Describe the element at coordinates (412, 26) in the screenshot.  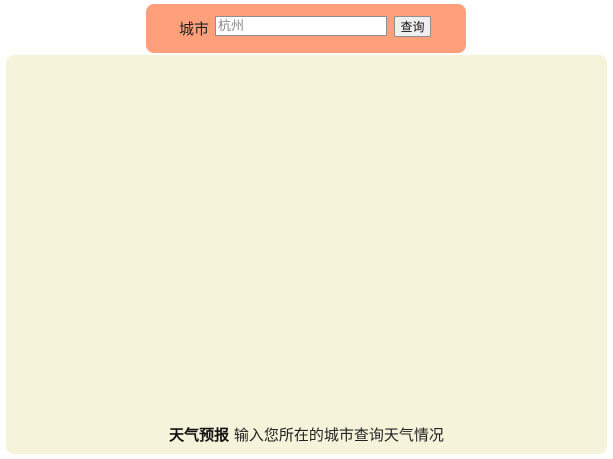
I see `query-button: 查询` at that location.